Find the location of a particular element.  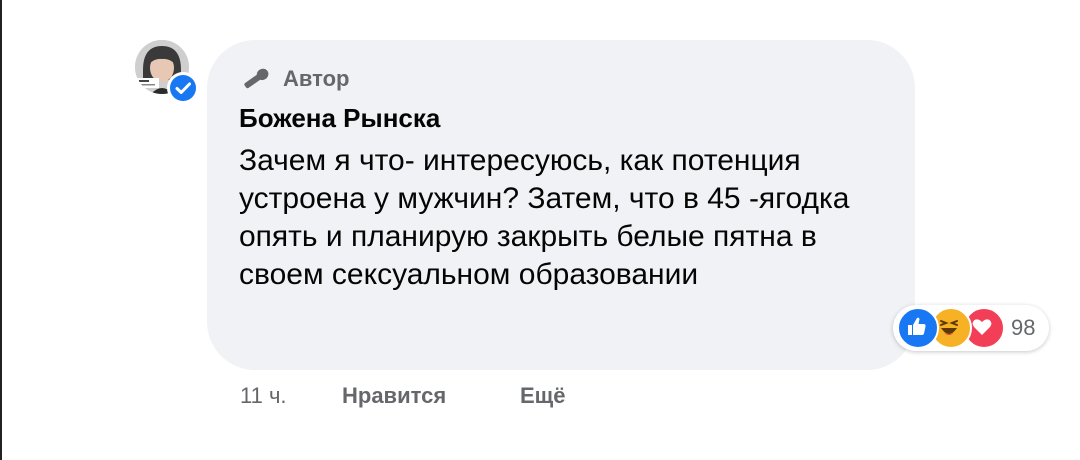

author-avatar is located at coordinates (167, 72).